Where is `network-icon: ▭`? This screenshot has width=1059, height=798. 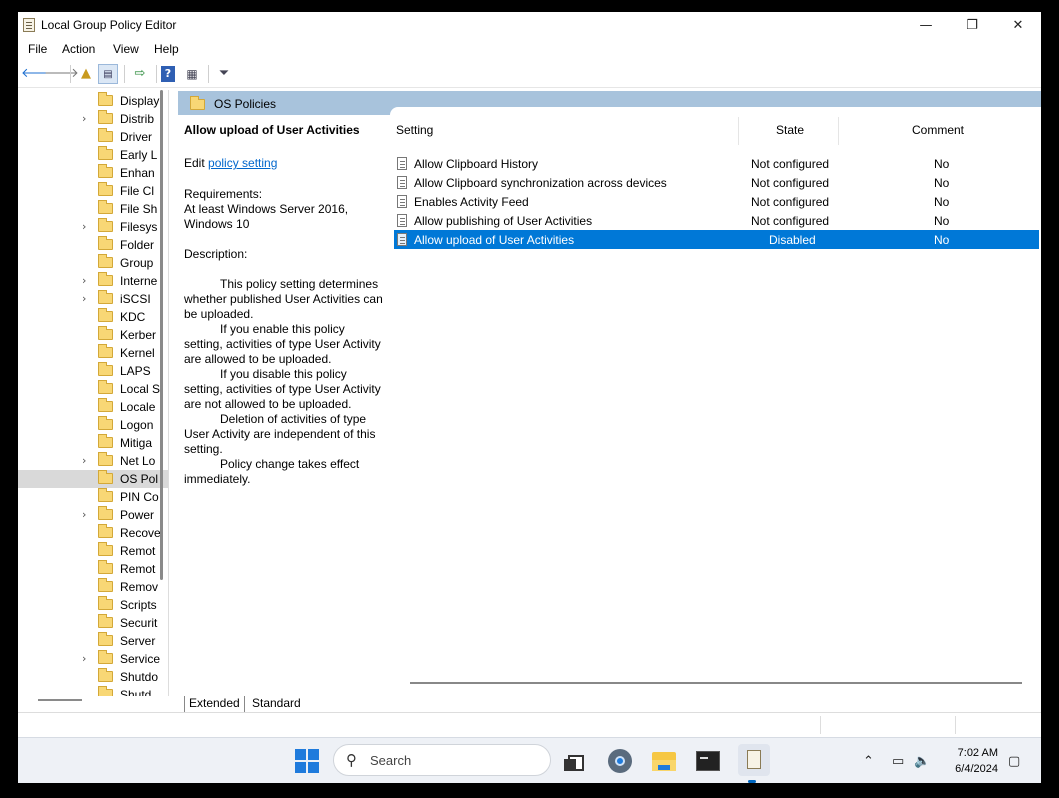 network-icon: ▭ is located at coordinates (898, 761).